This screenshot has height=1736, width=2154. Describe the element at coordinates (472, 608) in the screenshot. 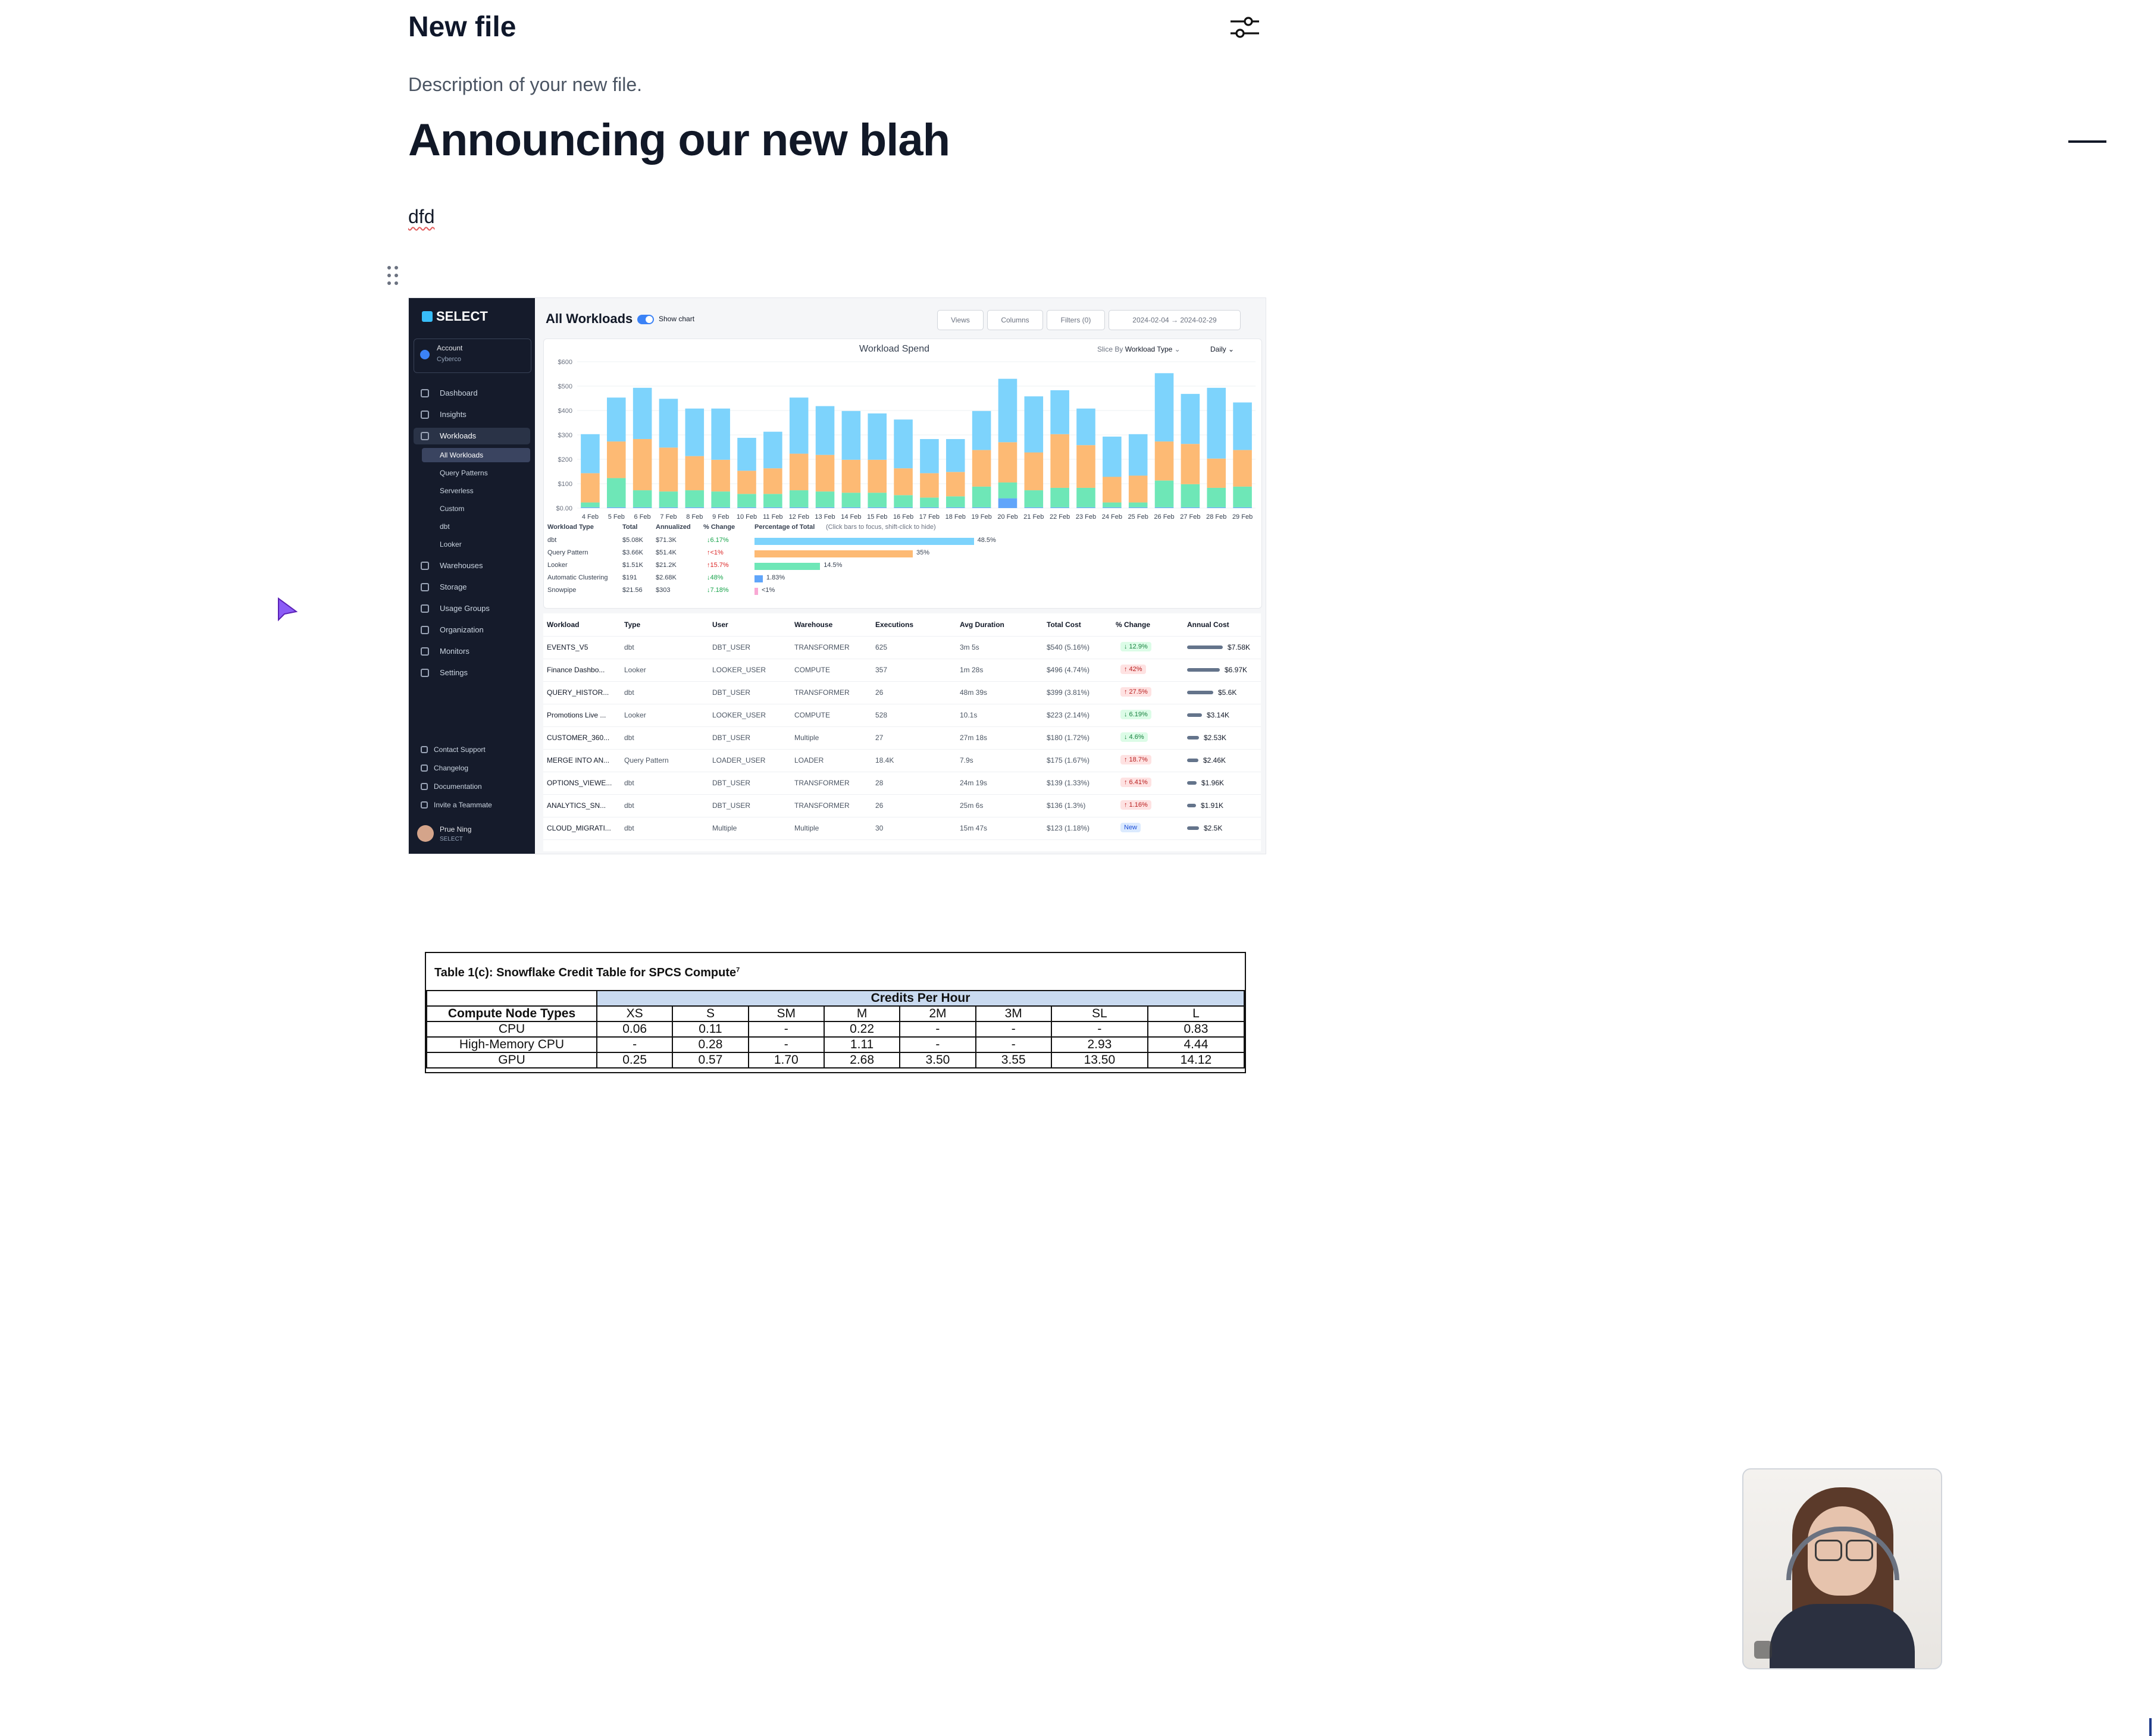

I see `sidebar-item-usage-groups: Usage Groups` at that location.